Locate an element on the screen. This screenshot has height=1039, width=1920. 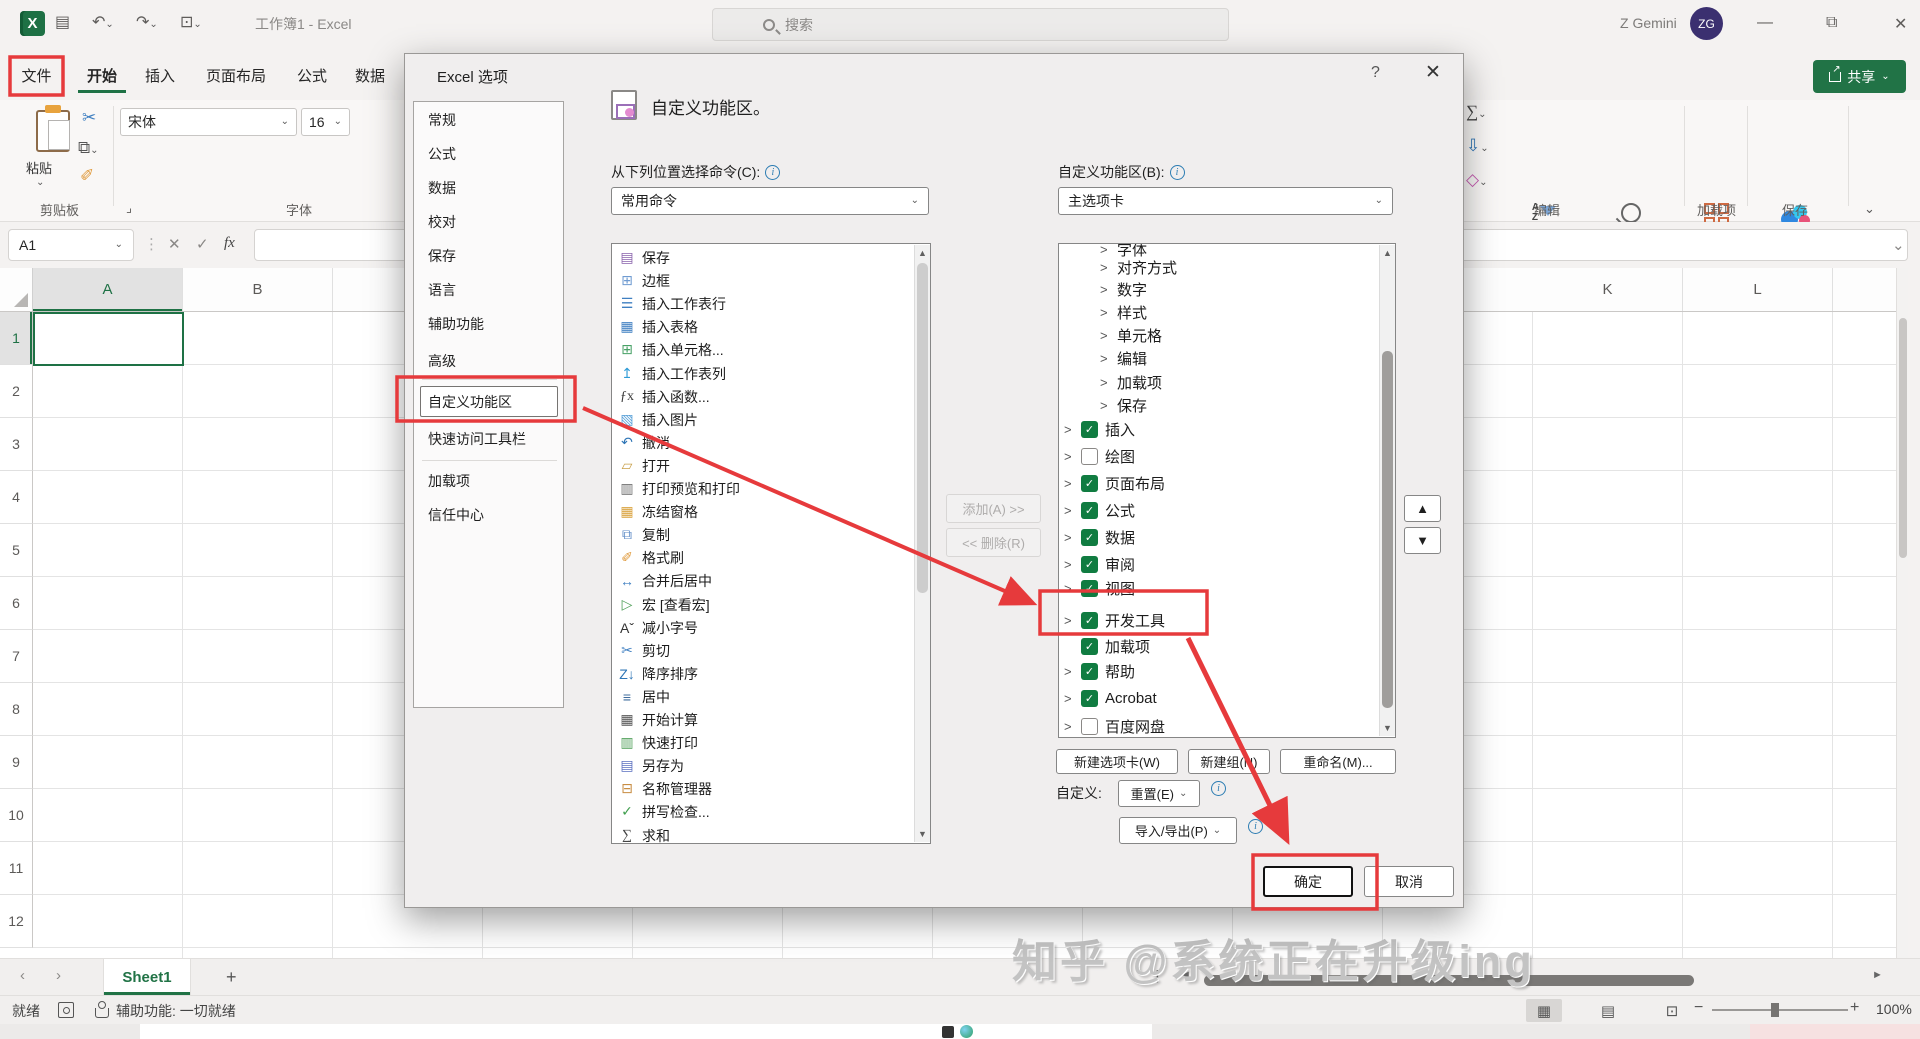
command-item: ✂ 剪切 is located at coordinates (858, 650).